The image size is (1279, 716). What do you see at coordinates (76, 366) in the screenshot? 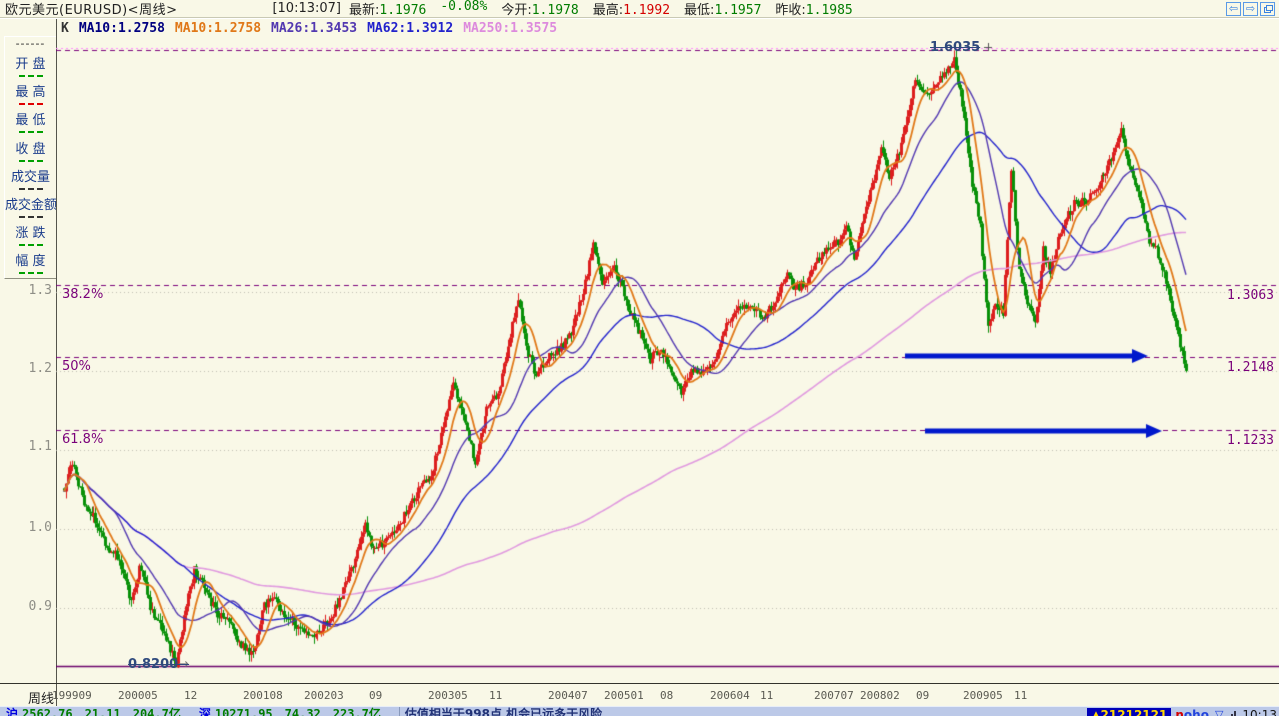
I see `fib-pct-label: 50%` at bounding box center [76, 366].